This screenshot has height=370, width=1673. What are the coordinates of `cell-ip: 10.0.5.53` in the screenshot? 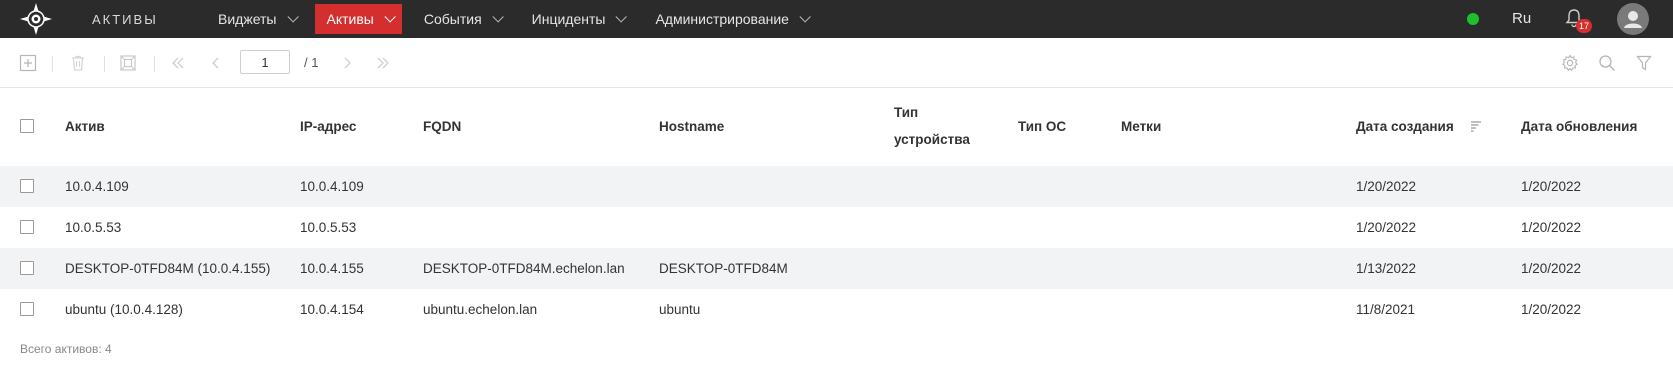 It's located at (328, 227).